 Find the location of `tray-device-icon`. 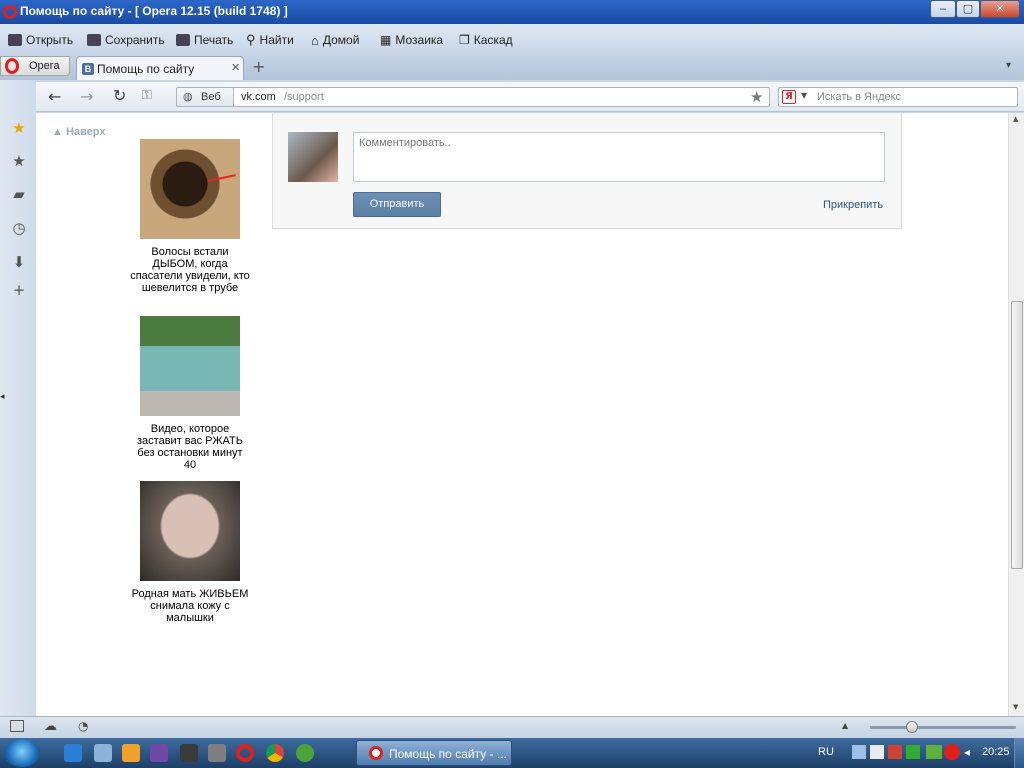

tray-device-icon is located at coordinates (877, 752).